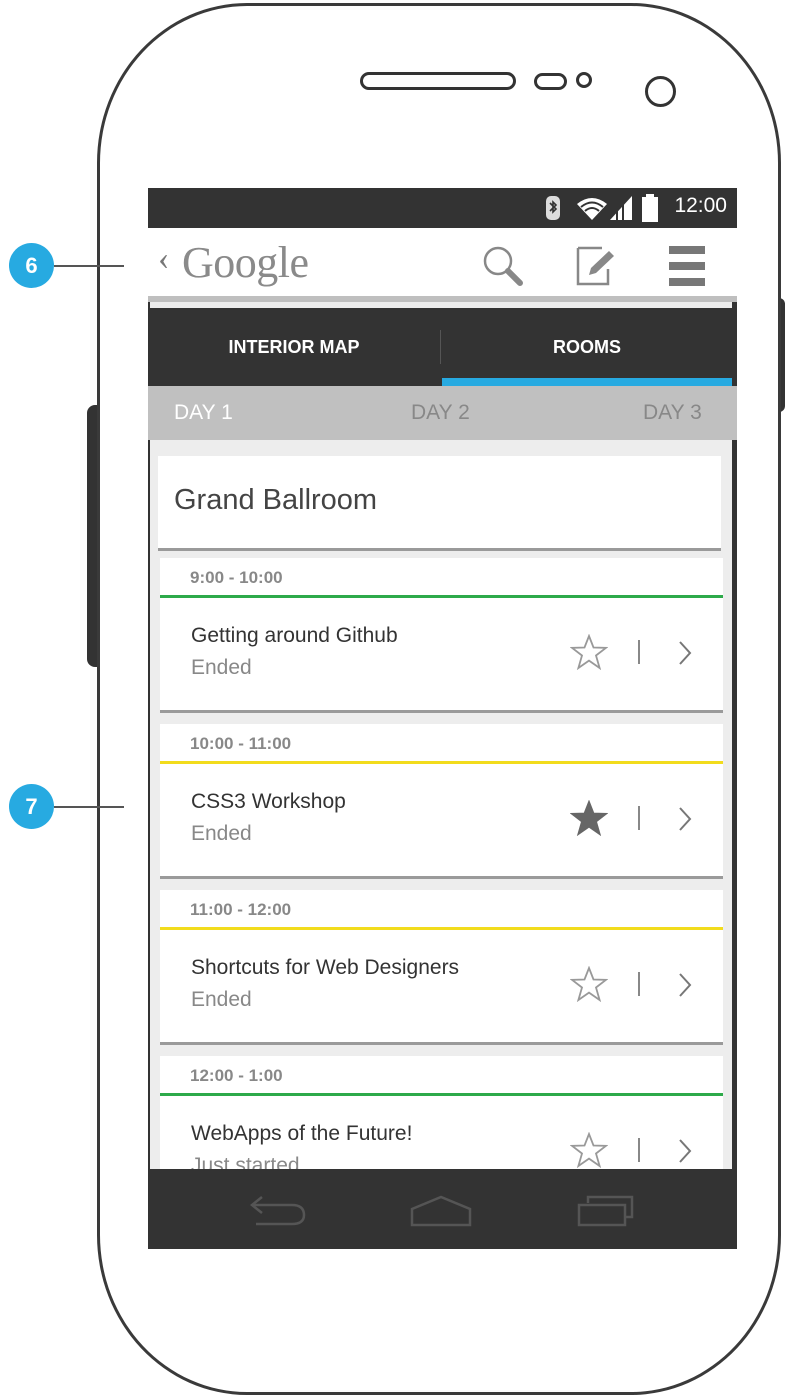  I want to click on session-title: WebApps of the Future!, so click(302, 1133).